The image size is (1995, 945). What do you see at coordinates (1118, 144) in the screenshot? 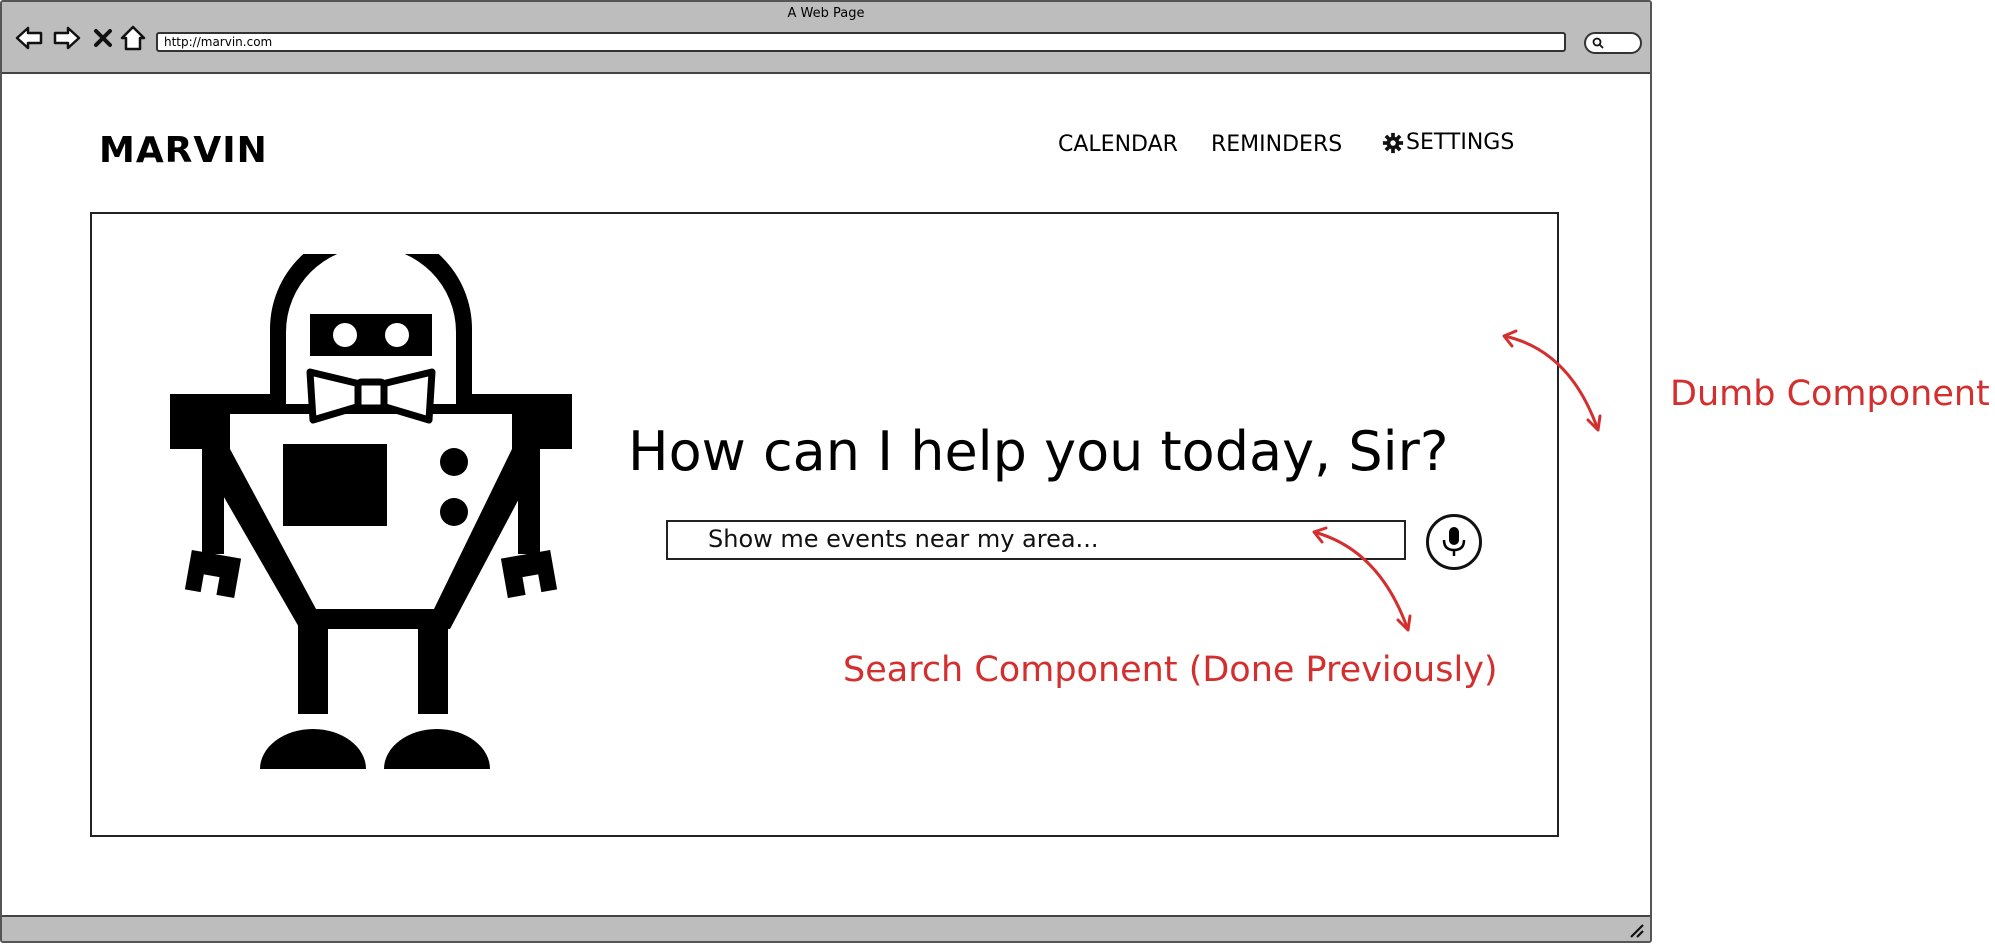
I see `nav-calendar: CALENDAR` at bounding box center [1118, 144].